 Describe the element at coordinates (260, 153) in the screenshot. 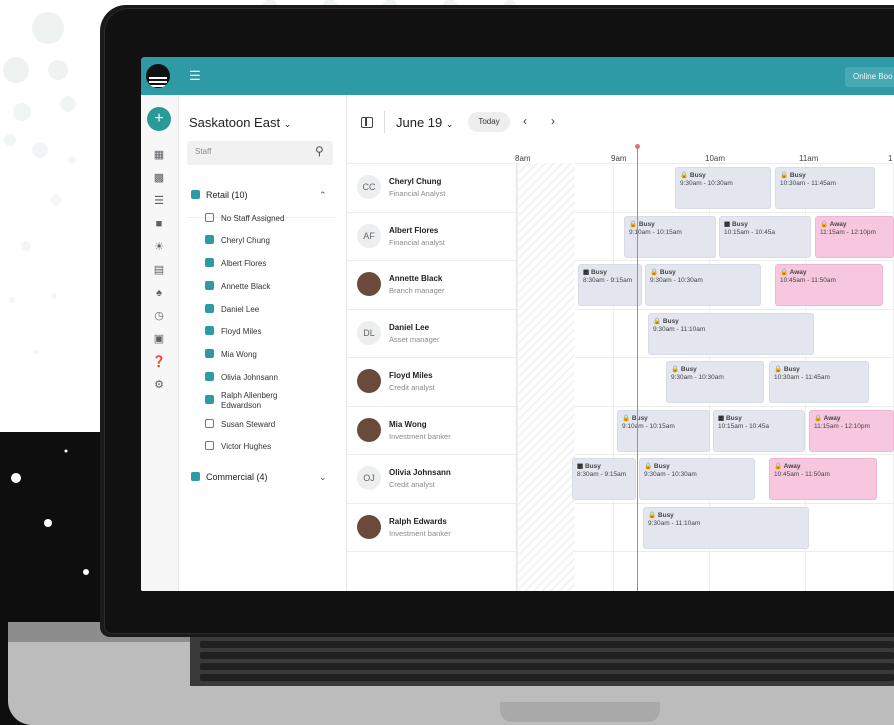

I see `staff-search-input: Staff ⚲` at that location.